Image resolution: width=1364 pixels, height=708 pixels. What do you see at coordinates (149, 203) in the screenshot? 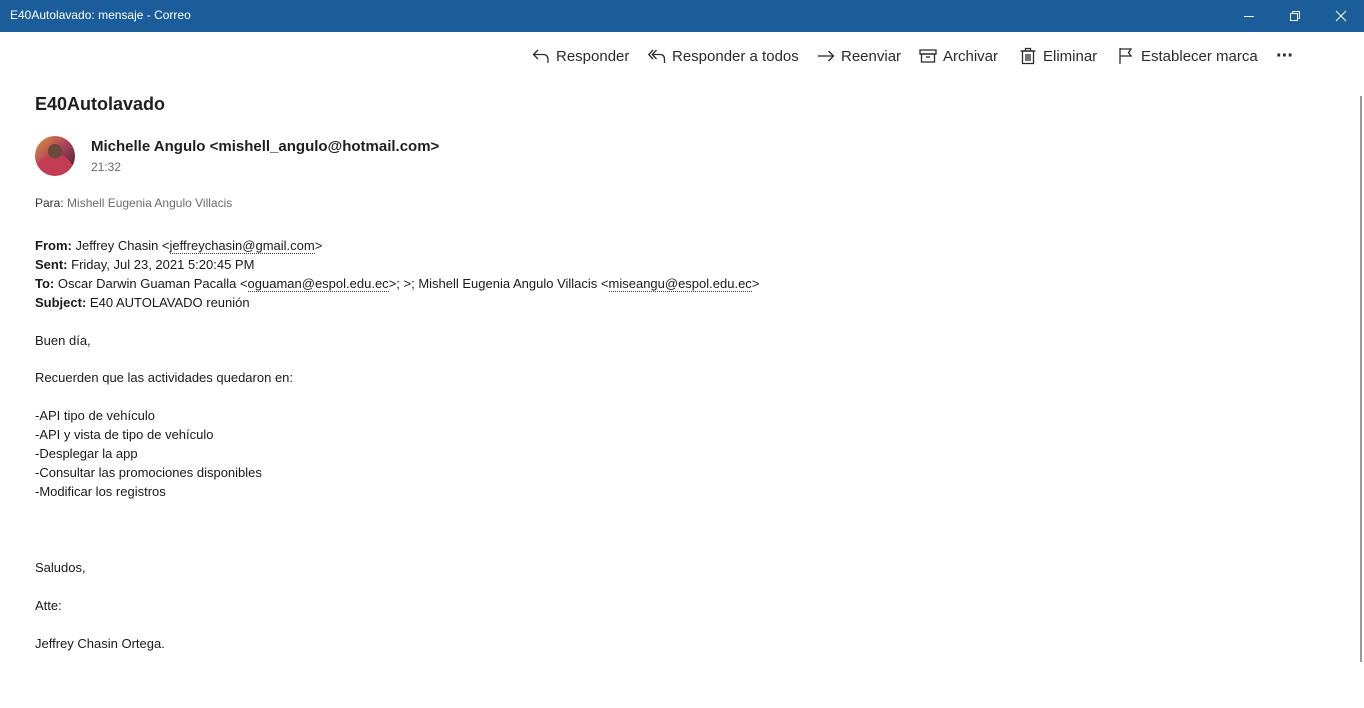
I see `recipient-name: Mishell Eugenia Angulo Villacis` at bounding box center [149, 203].